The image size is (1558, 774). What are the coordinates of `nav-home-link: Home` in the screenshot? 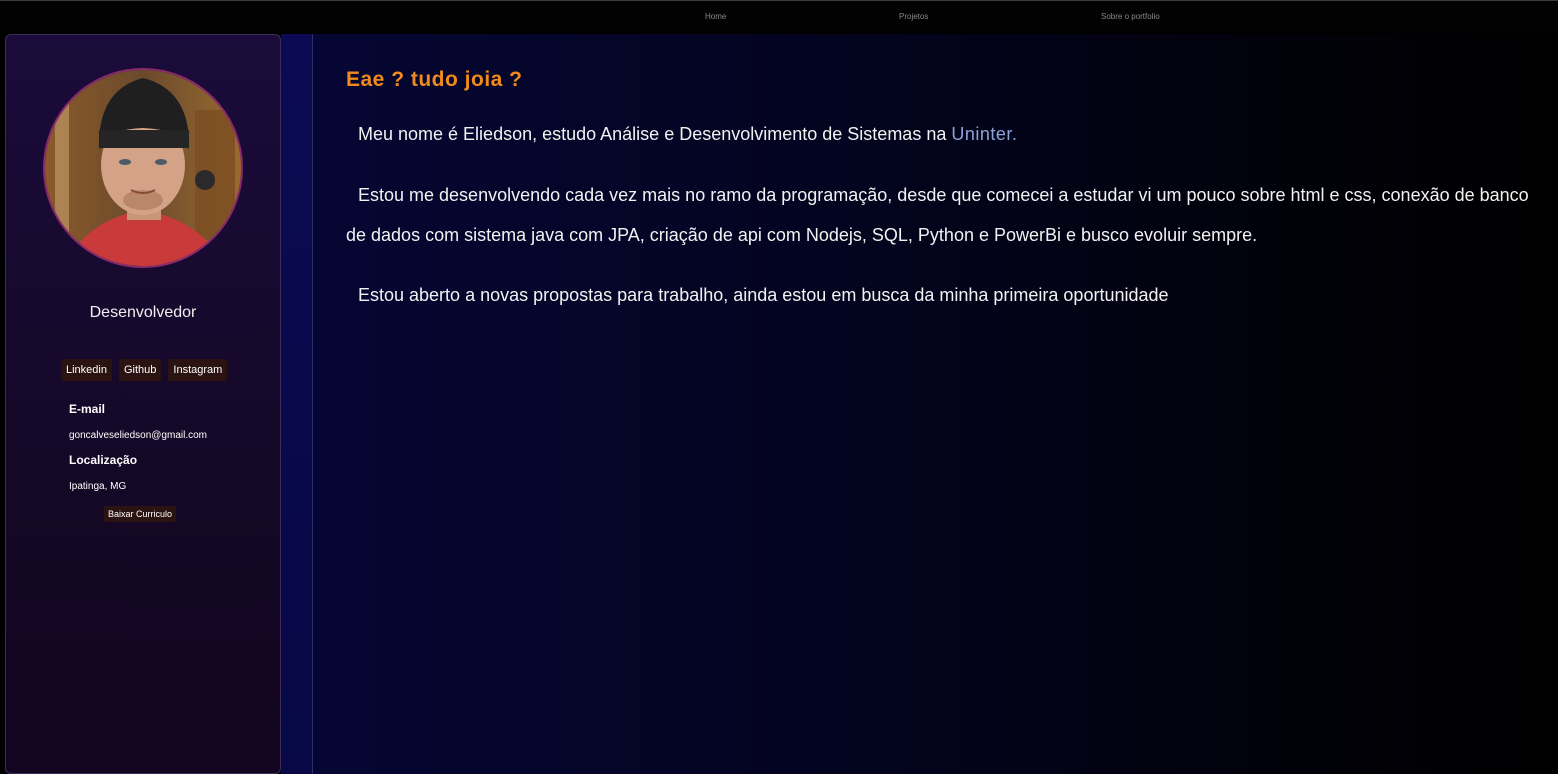 It's located at (715, 16).